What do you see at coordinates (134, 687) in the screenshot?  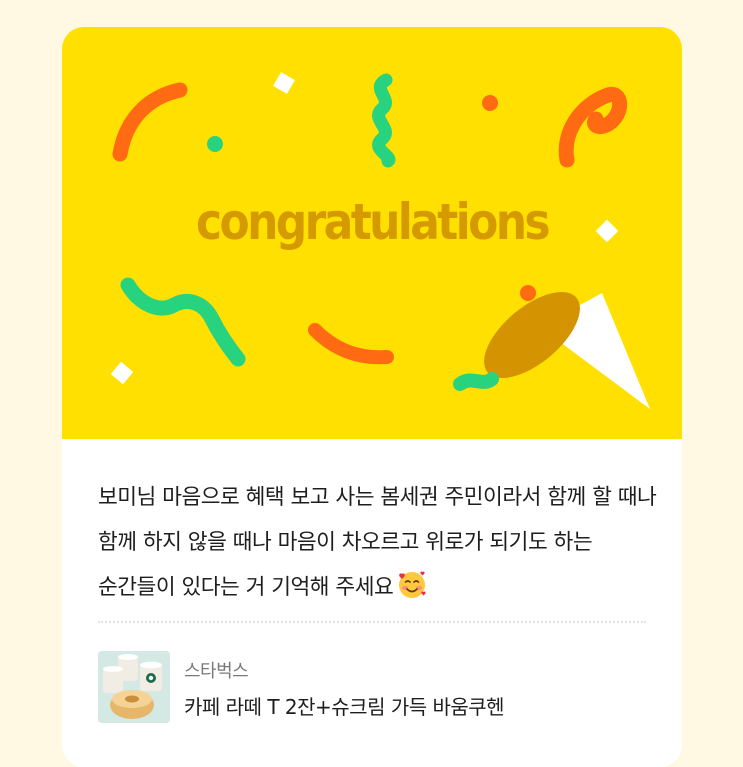 I see `starbucks-latte-and-baumkuchen-image` at bounding box center [134, 687].